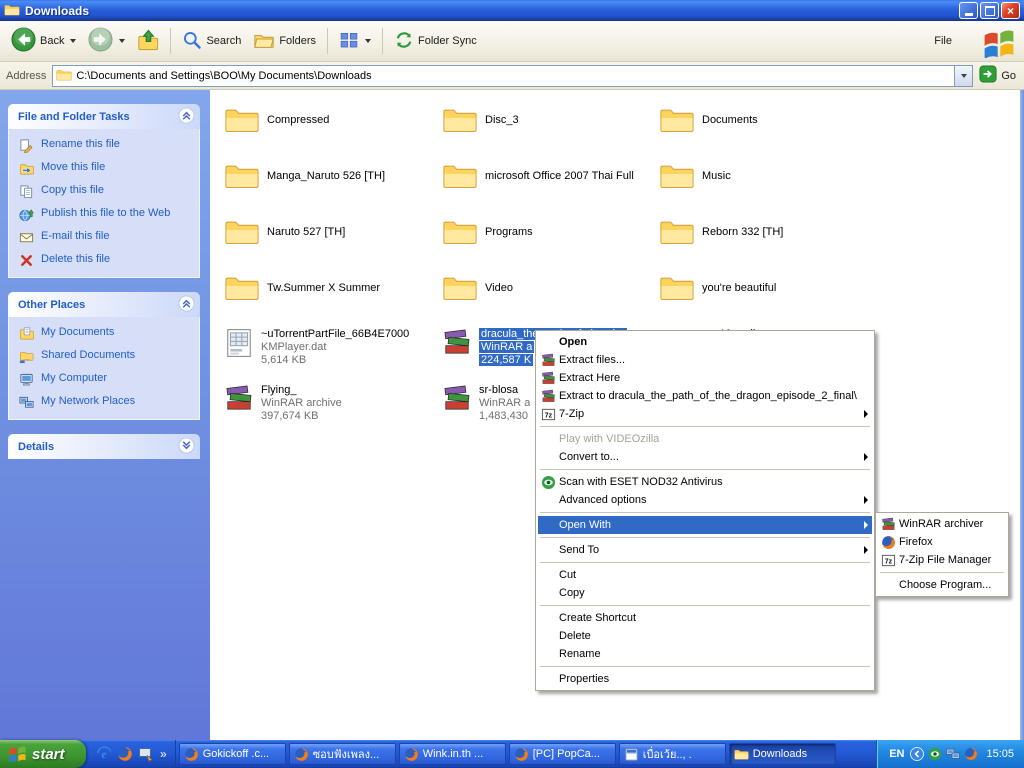 This screenshot has height=768, width=1024. Describe the element at coordinates (239, 347) in the screenshot. I see `datfile-icon` at that location.